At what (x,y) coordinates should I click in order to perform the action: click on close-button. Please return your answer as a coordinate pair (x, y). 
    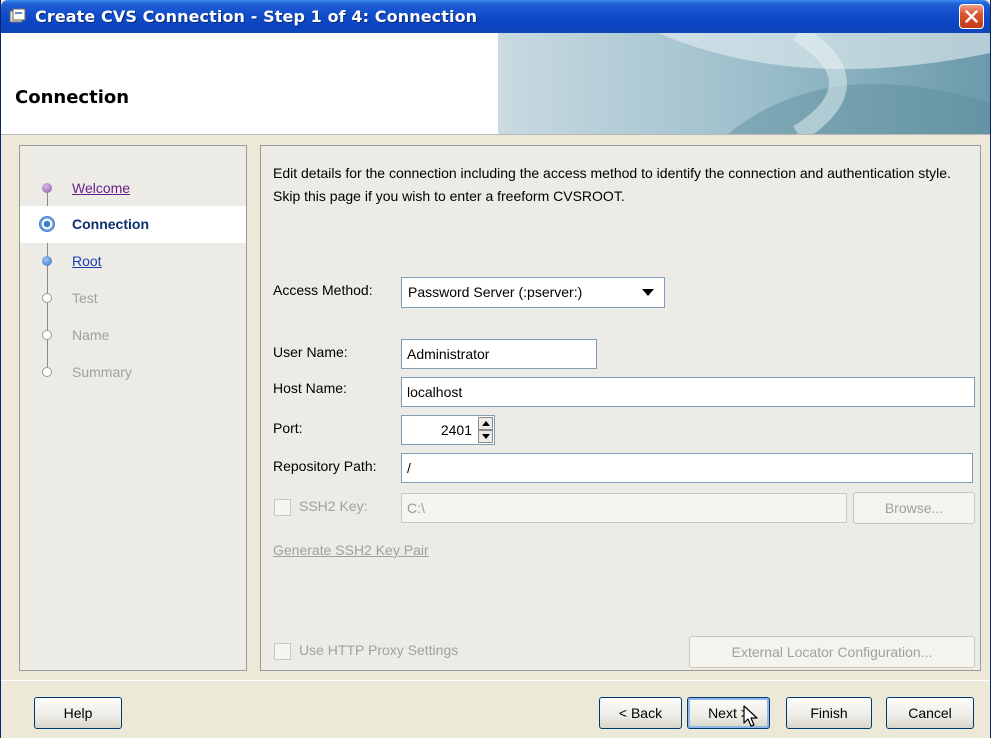
    Looking at the image, I should click on (971, 16).